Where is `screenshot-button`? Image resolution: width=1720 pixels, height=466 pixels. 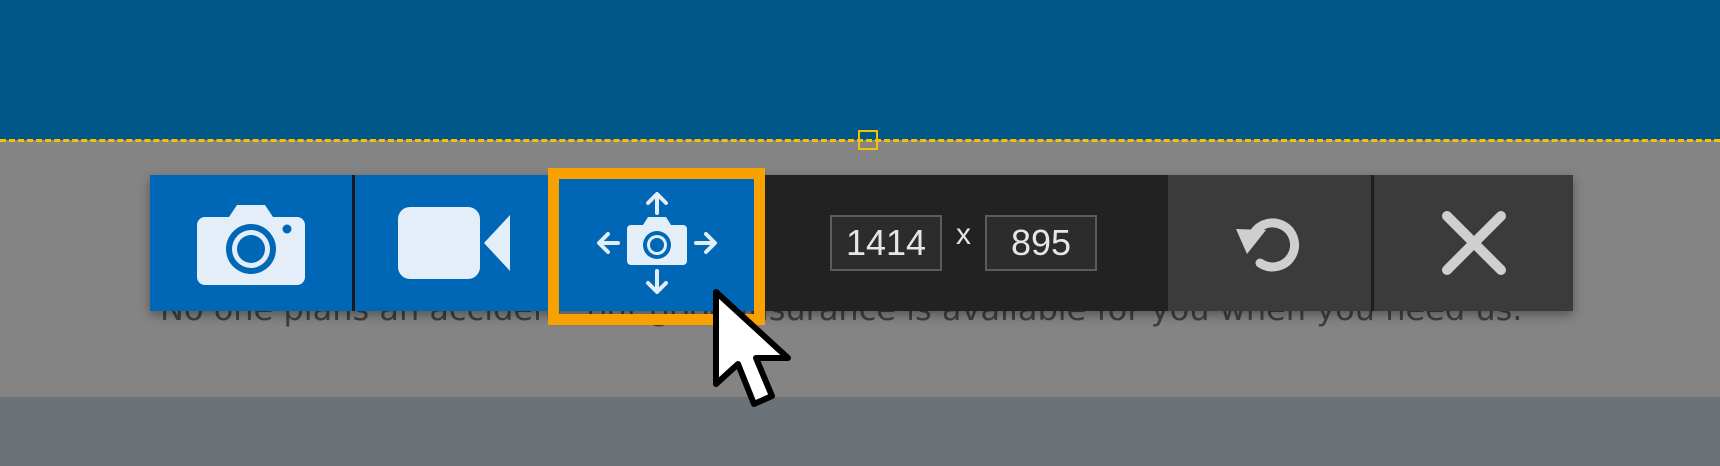
screenshot-button is located at coordinates (251, 243).